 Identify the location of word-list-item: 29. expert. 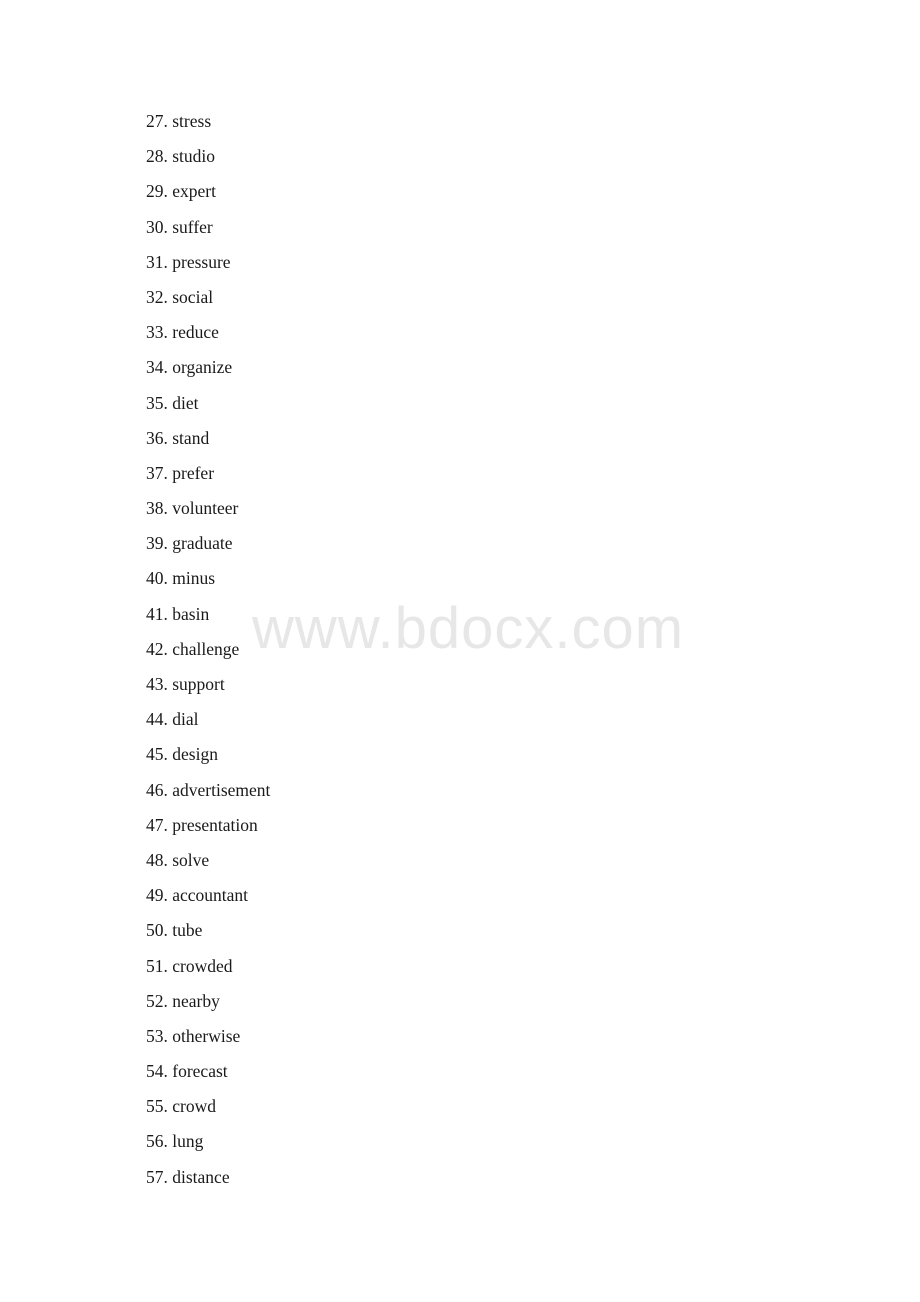
(208, 191).